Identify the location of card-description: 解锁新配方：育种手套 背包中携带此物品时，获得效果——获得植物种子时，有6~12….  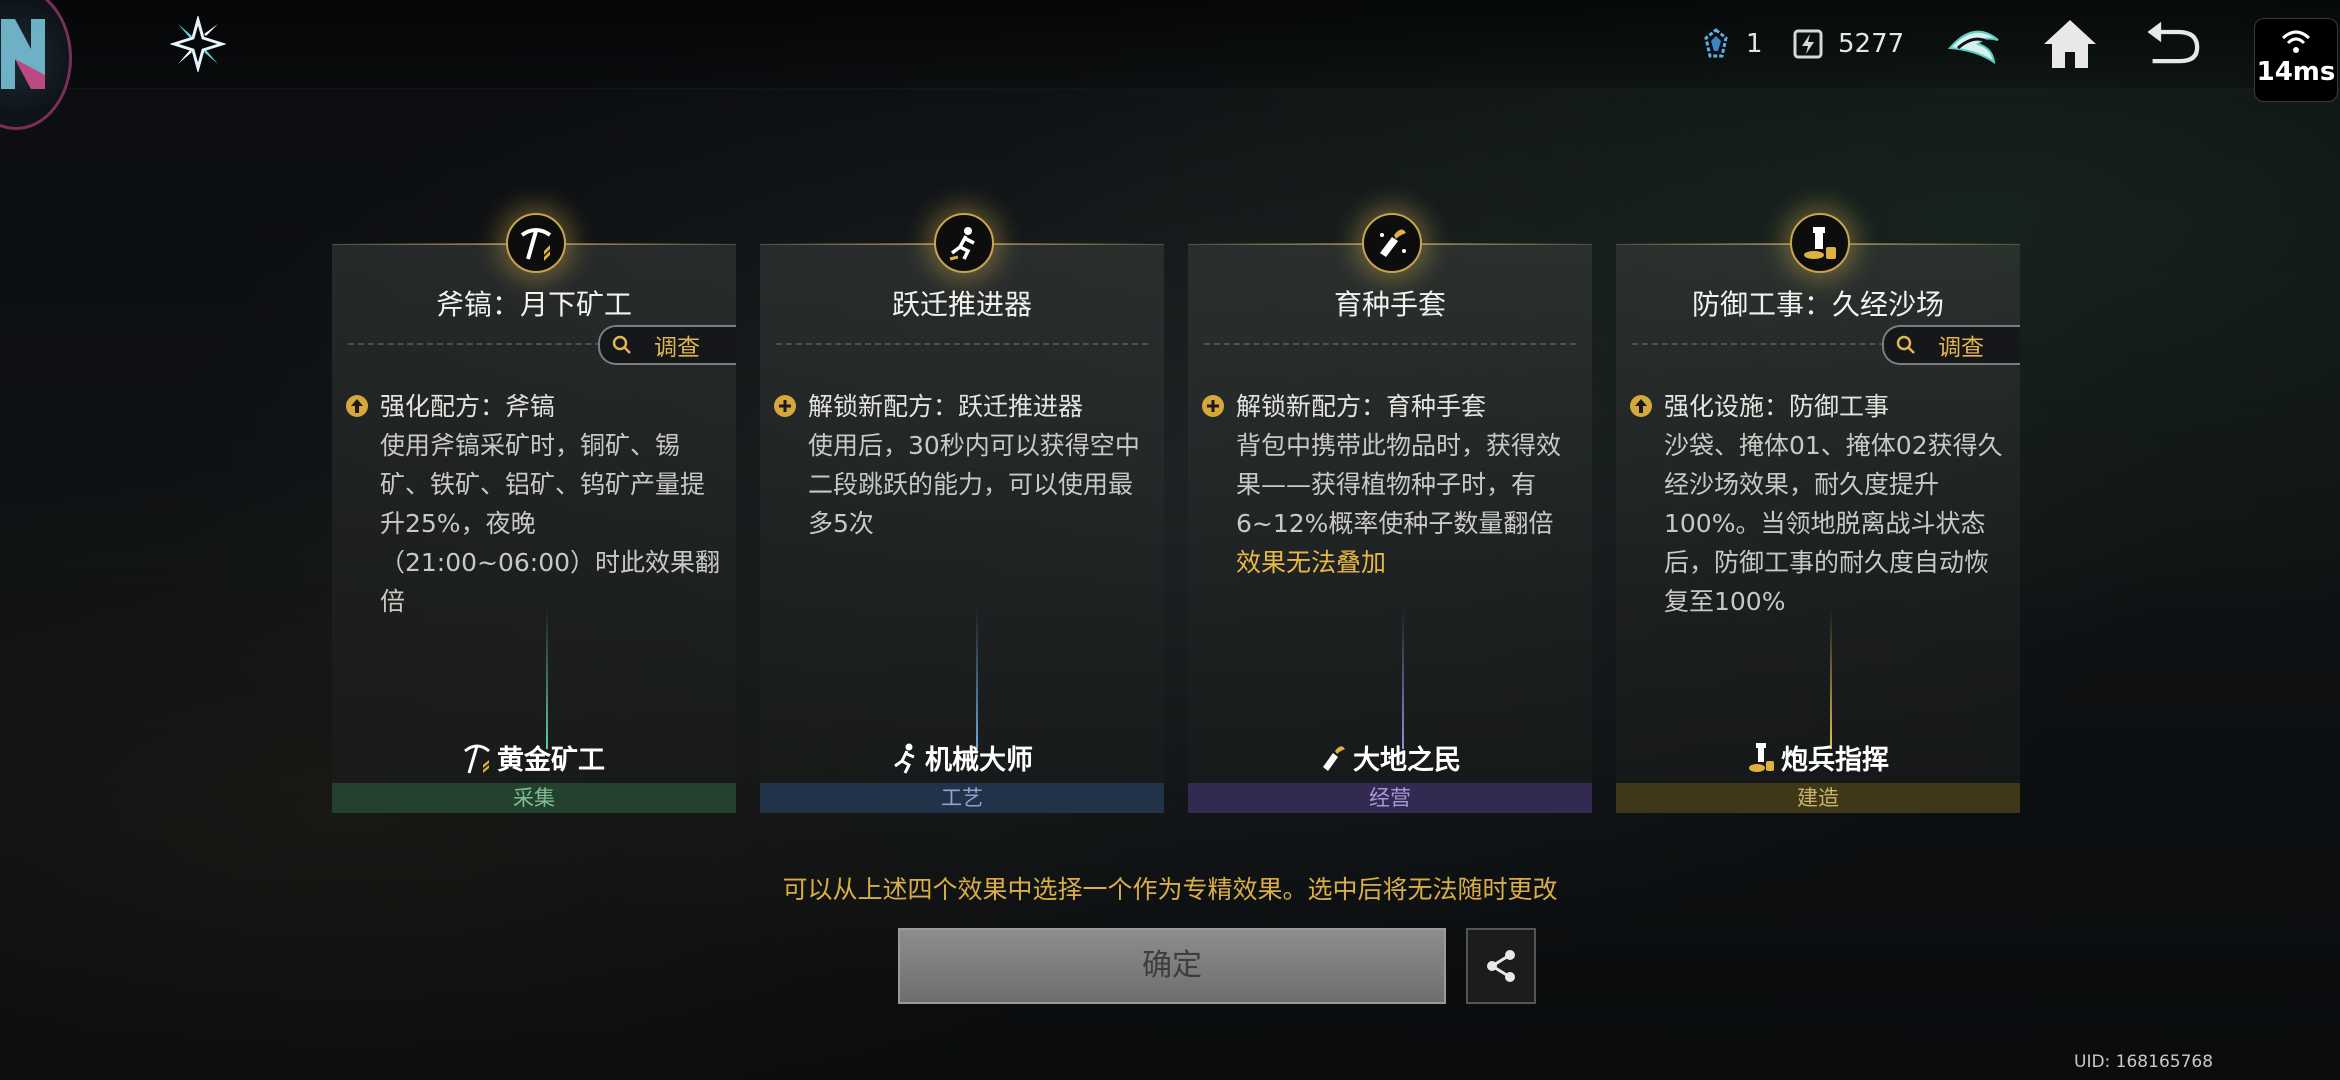
(1407, 484).